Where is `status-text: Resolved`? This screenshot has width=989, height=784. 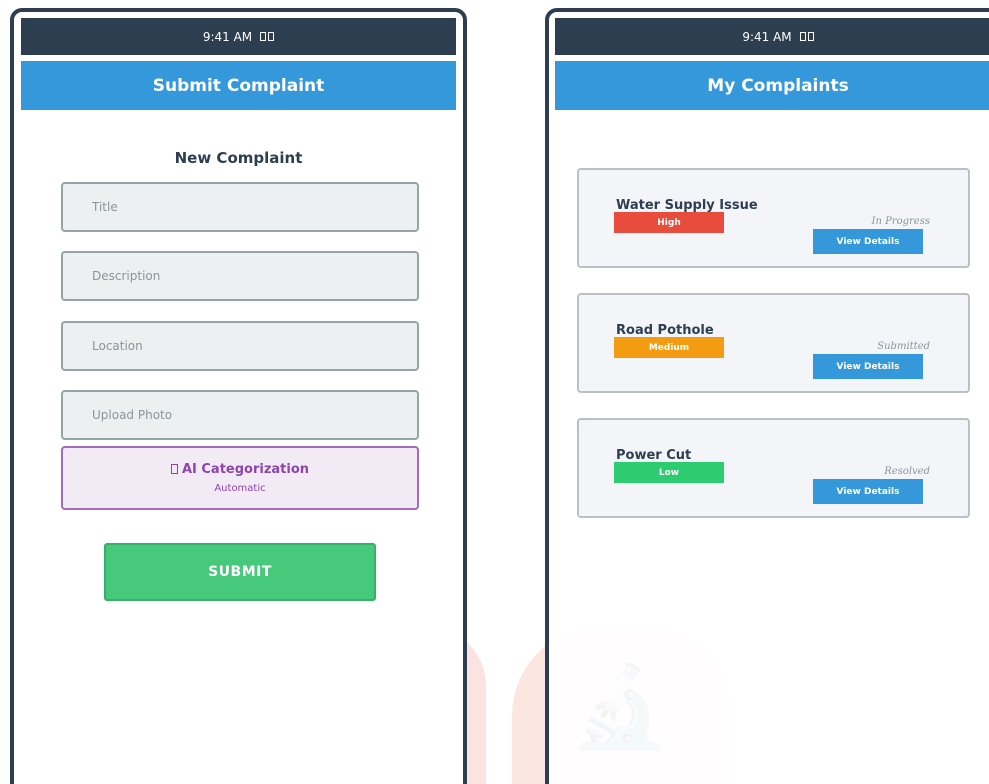
status-text: Resolved is located at coordinates (907, 471).